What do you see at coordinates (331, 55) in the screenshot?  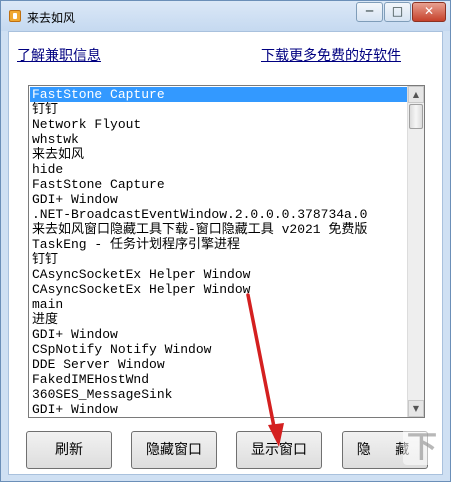 I see `download-more-software-link: 下载更多免费的好软件` at bounding box center [331, 55].